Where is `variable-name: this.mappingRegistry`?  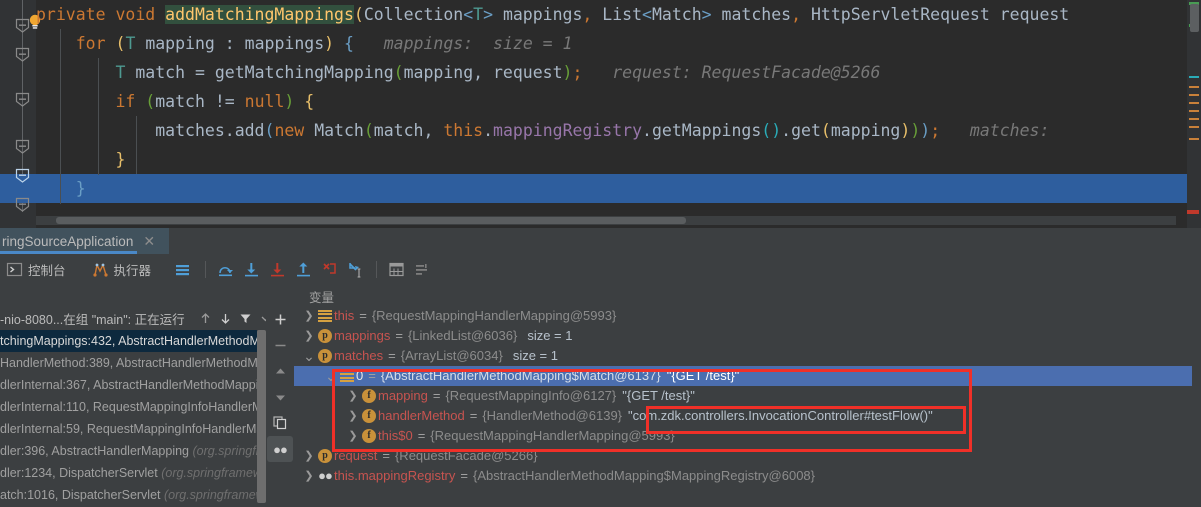 variable-name: this.mappingRegistry is located at coordinates (395, 475).